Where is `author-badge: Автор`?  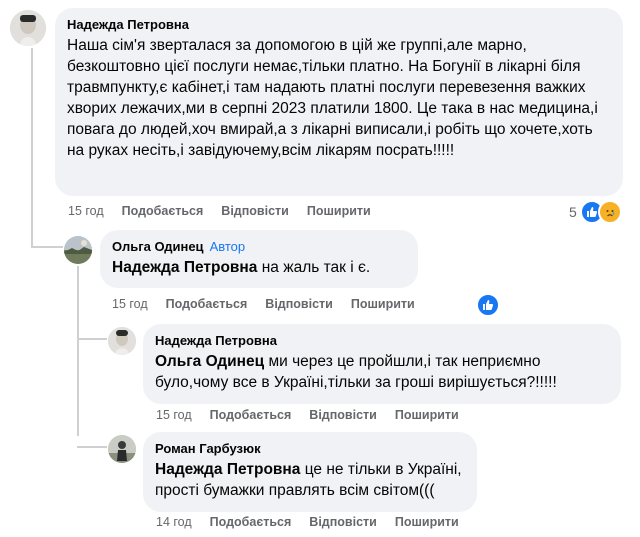 author-badge: Автор is located at coordinates (227, 246).